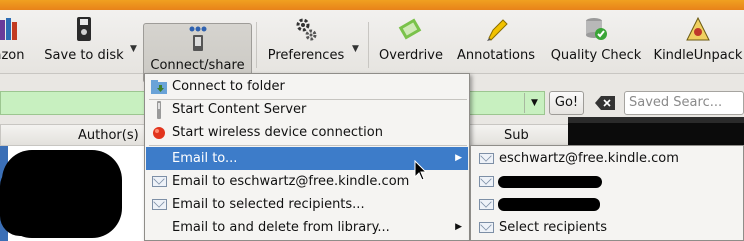 Image resolution: width=744 pixels, height=241 pixels. Describe the element at coordinates (496, 55) in the screenshot. I see `annotations-label: Annotations` at that location.